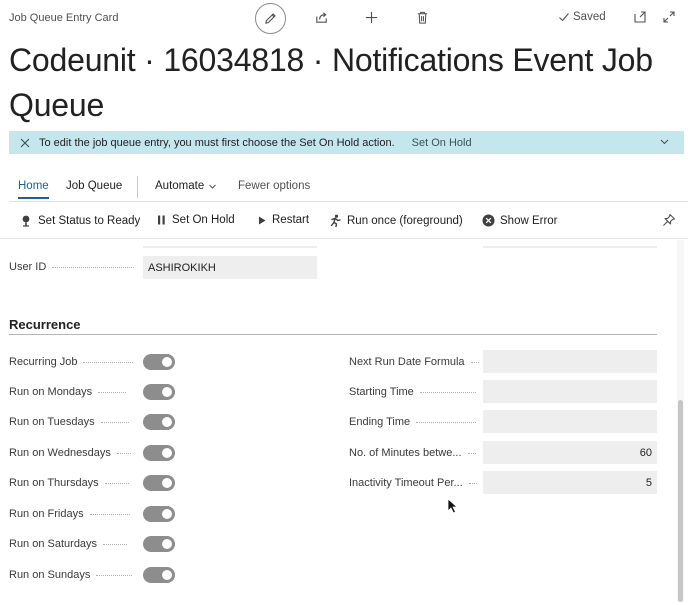 Image resolution: width=688 pixels, height=605 pixels. I want to click on tab-automate-label: Automate, so click(180, 186).